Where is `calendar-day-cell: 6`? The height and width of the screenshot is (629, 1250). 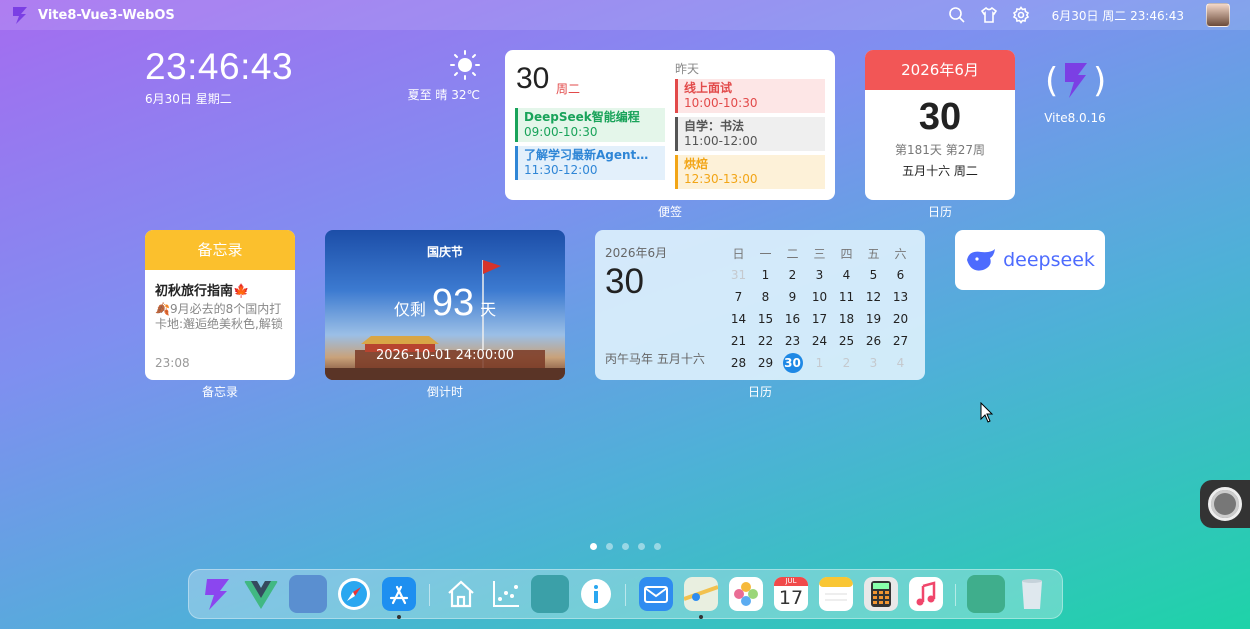
calendar-day-cell: 6 is located at coordinates (900, 275).